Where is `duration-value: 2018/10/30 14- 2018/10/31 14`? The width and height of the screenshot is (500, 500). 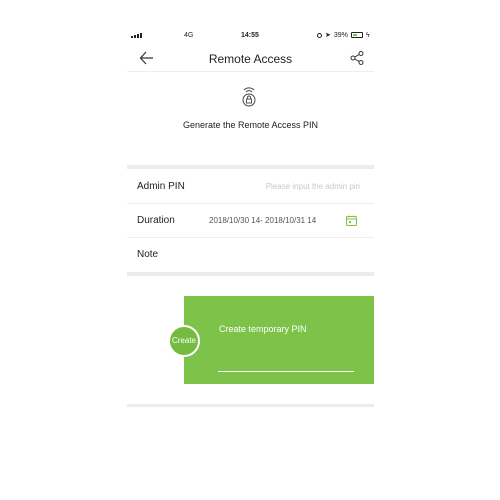 duration-value: 2018/10/30 14- 2018/10/31 14 is located at coordinates (262, 220).